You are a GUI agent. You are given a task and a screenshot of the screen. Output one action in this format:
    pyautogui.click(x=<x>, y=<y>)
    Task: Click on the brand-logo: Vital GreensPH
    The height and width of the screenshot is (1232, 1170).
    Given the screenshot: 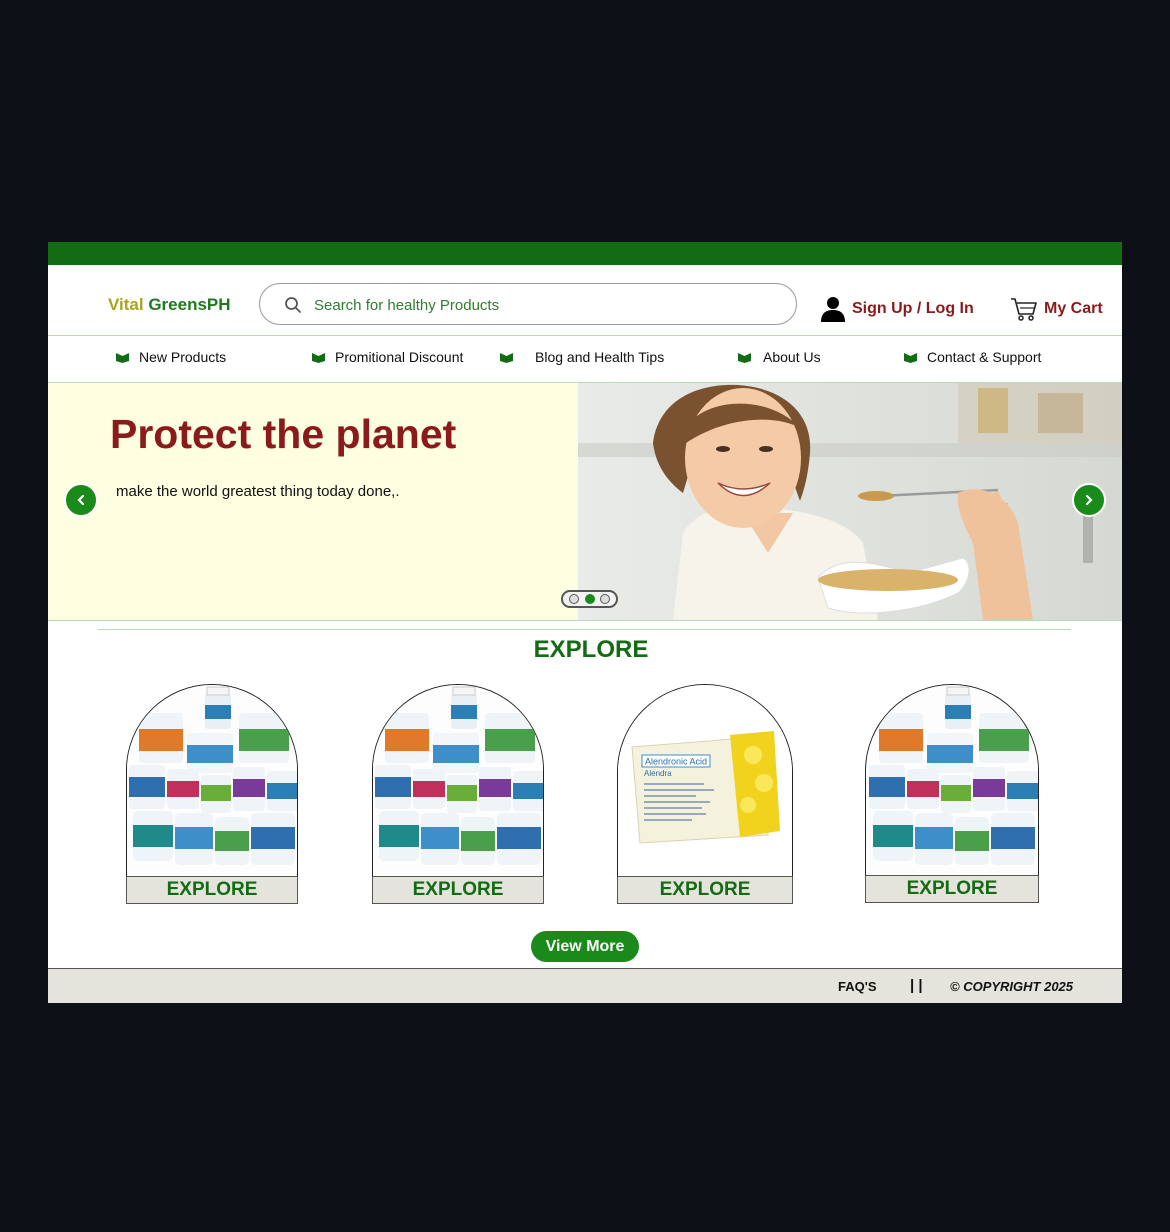 What is the action you would take?
    pyautogui.click(x=169, y=305)
    